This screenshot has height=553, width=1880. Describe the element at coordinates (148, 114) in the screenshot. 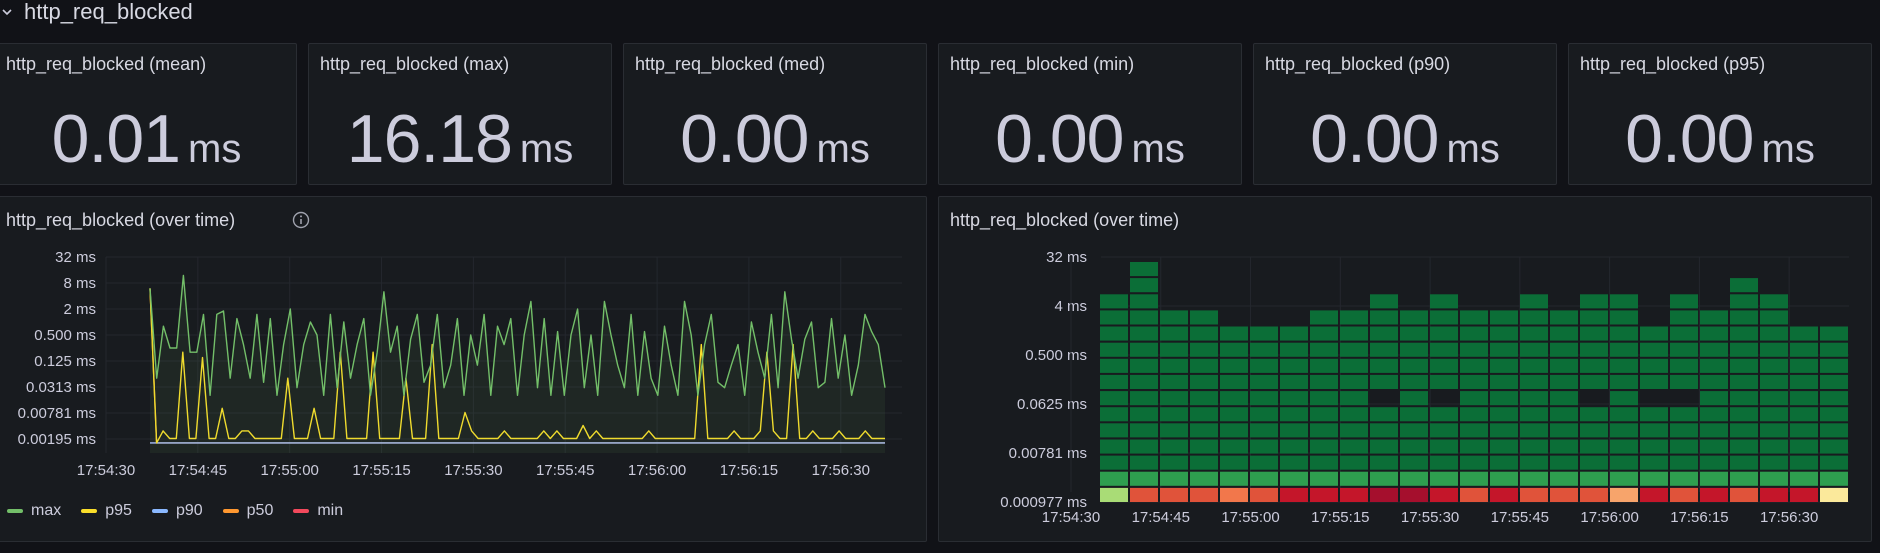

I see `stat-panel-mean: http_req_blocked (mean) 0.01 ms` at that location.